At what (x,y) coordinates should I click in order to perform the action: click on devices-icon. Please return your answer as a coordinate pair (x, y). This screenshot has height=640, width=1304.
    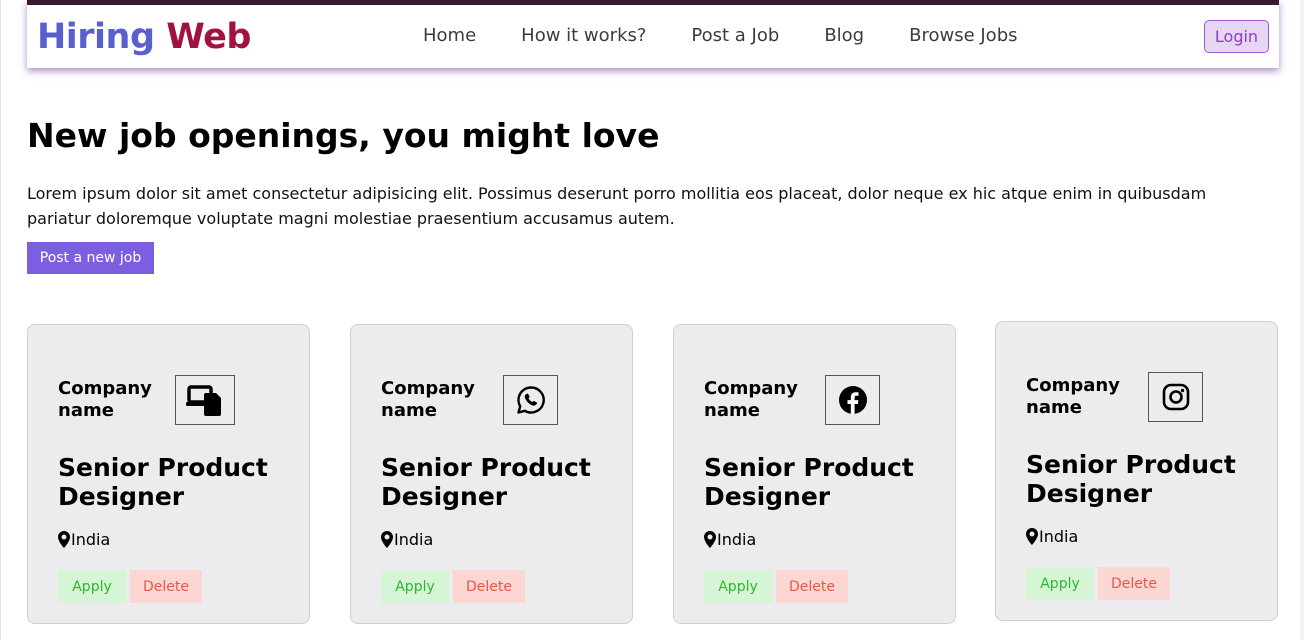
    Looking at the image, I should click on (205, 400).